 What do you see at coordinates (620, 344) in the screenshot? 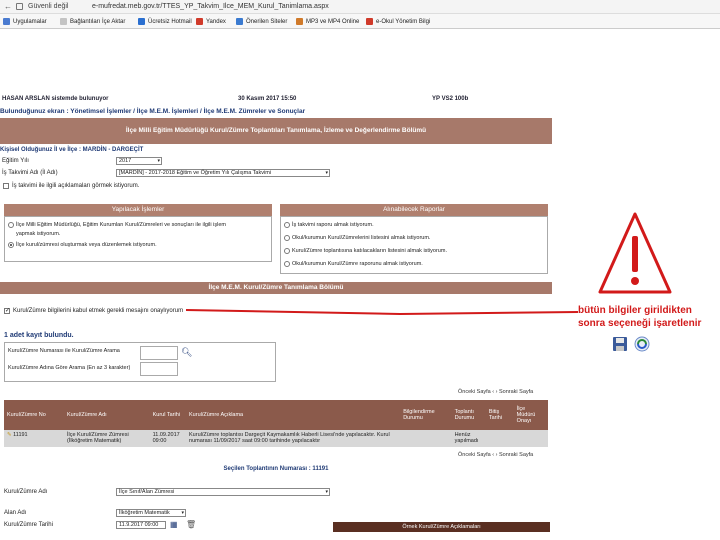
I see `save-icon` at bounding box center [620, 344].